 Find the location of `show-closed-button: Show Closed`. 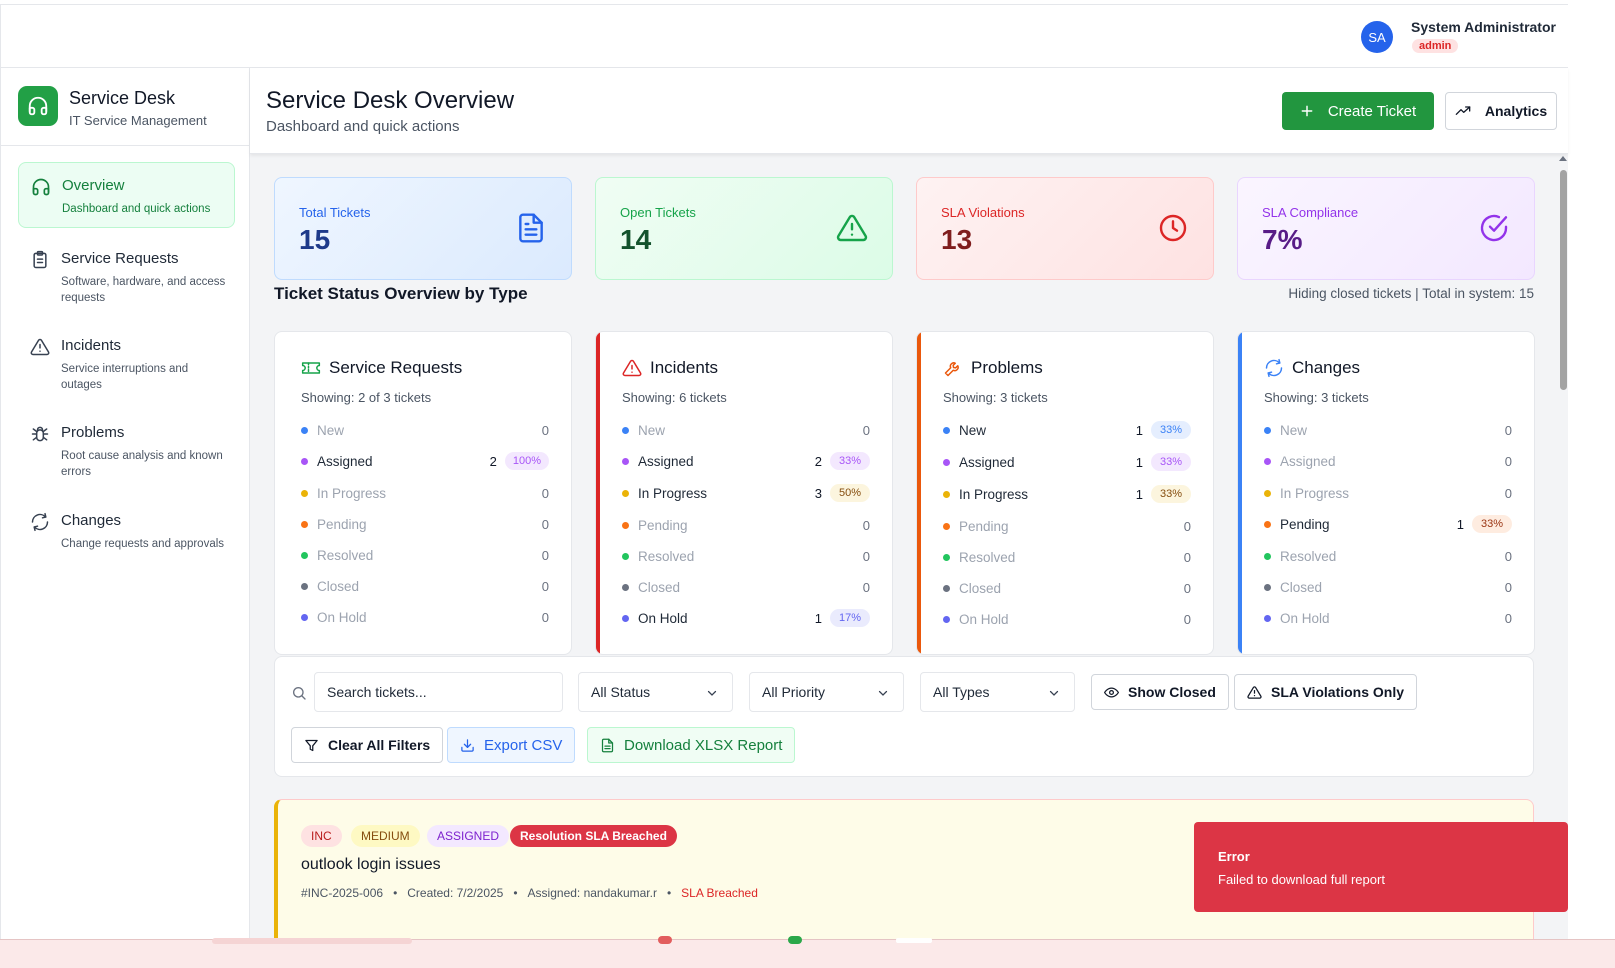

show-closed-button: Show Closed is located at coordinates (1160, 692).